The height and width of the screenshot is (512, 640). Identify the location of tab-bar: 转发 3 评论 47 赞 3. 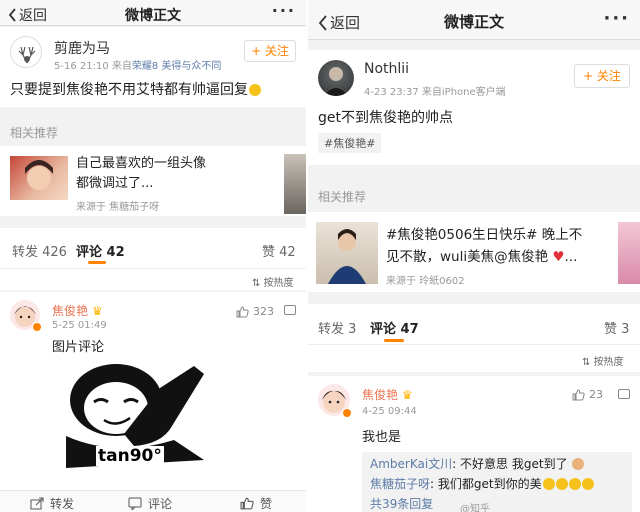
(474, 324).